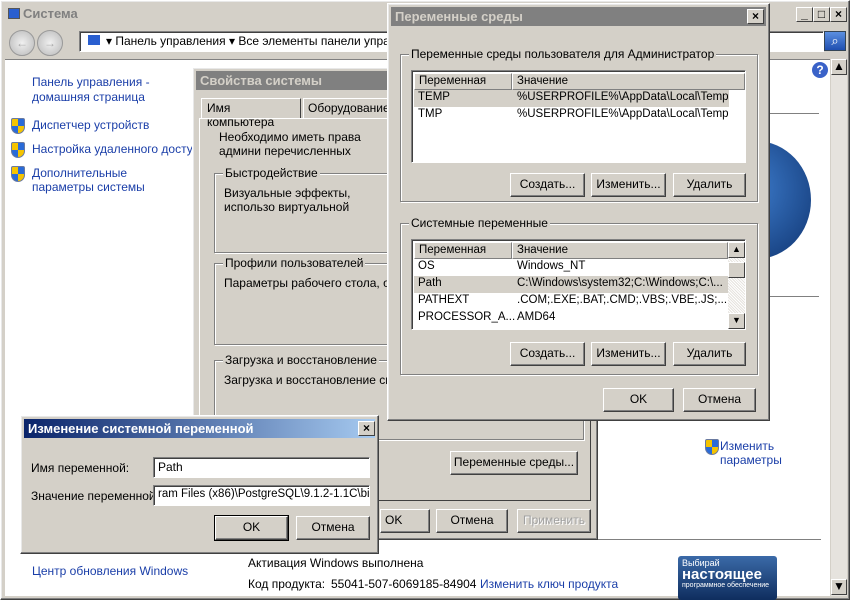 The width and height of the screenshot is (850, 600). What do you see at coordinates (251, 113) in the screenshot?
I see `tab-computer-name: Имя компьютера` at bounding box center [251, 113].